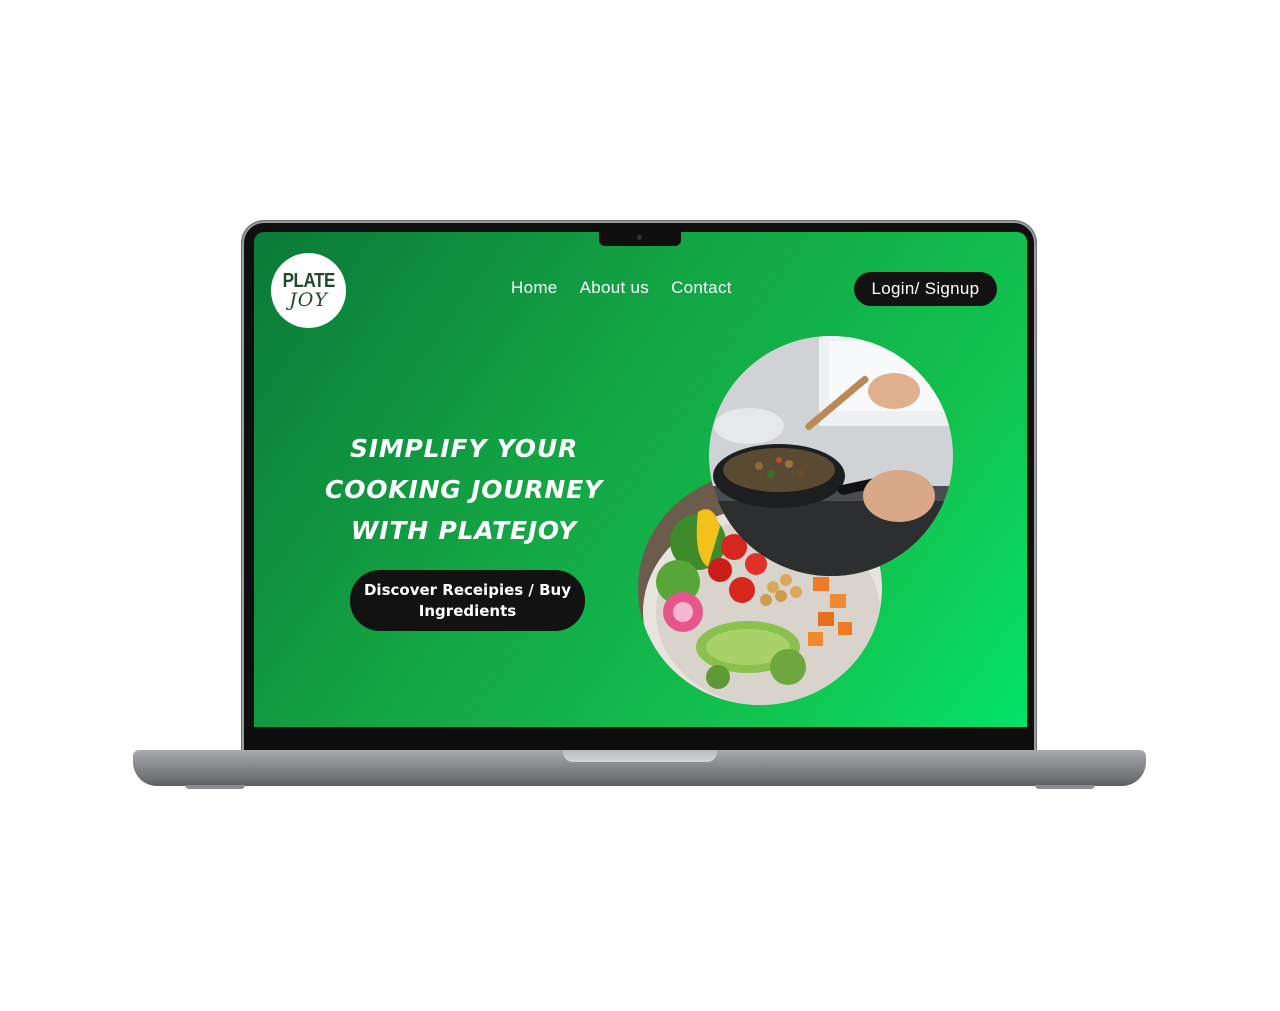 The image size is (1280, 1011). I want to click on laptop-opening-lip, so click(640, 756).